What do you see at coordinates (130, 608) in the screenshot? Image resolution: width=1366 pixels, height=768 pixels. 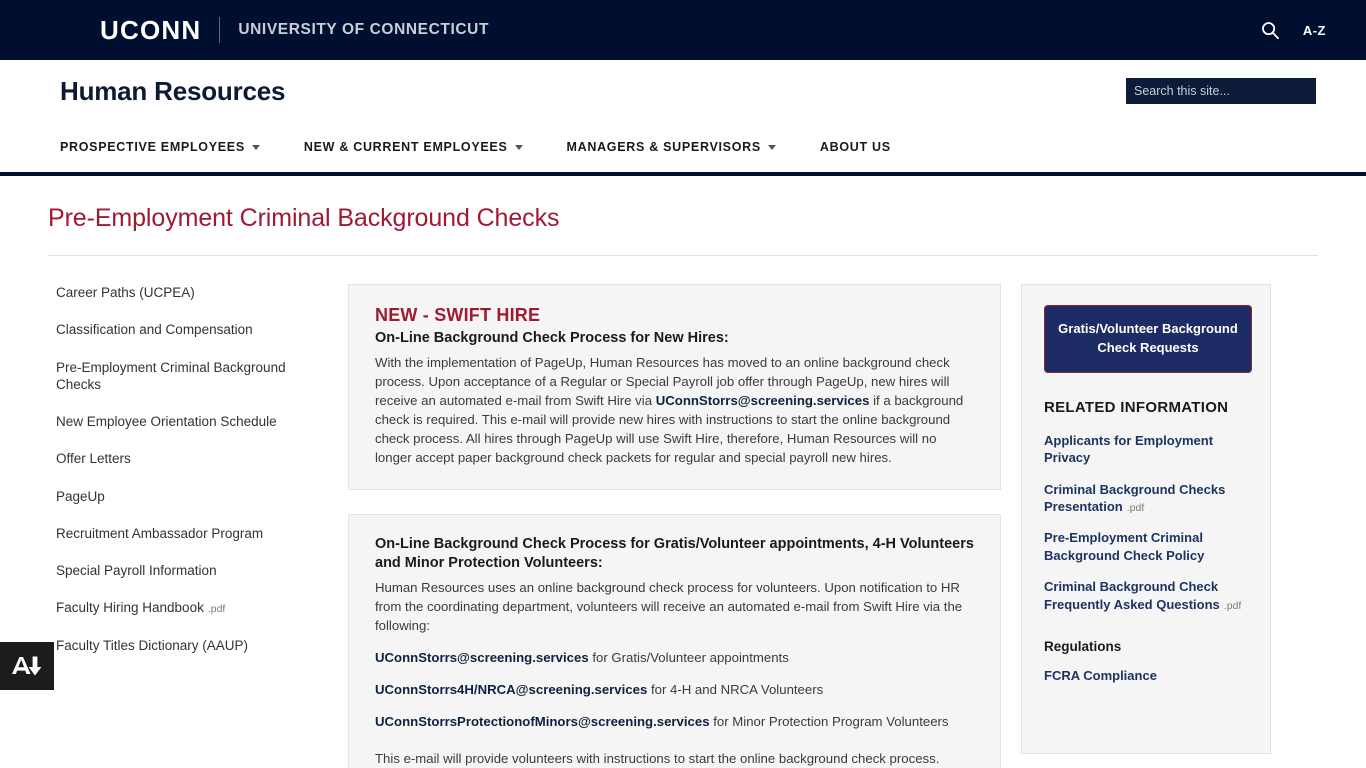 I see `sidebar-item-label: Faculty Hiring Handbook` at bounding box center [130, 608].